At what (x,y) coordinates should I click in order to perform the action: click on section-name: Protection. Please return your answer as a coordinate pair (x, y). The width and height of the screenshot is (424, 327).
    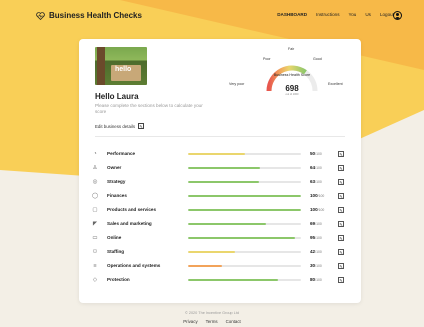
    Looking at the image, I should click on (118, 279).